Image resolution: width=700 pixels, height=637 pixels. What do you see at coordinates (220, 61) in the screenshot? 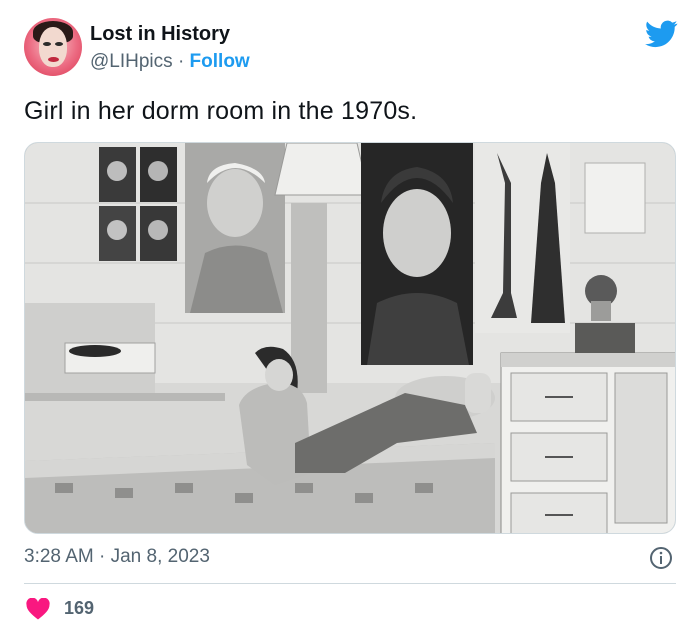
I see `follow-button: Follow` at bounding box center [220, 61].